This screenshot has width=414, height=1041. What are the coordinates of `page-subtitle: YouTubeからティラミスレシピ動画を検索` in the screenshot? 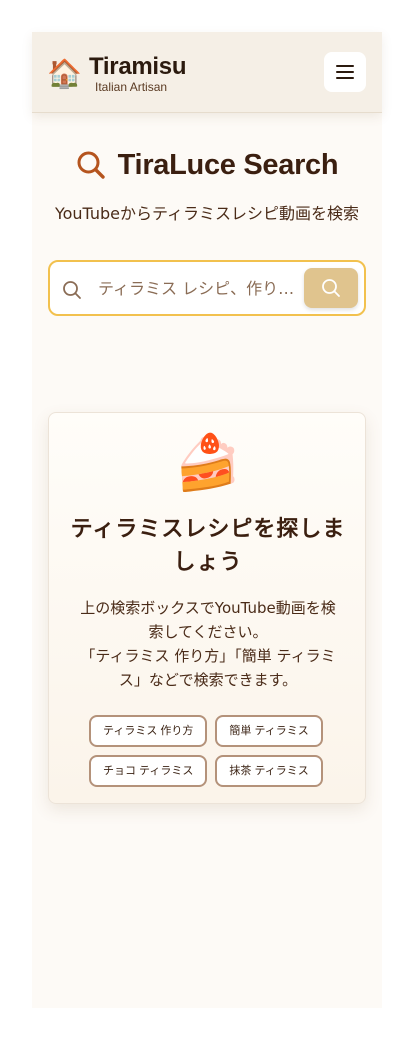 It's located at (207, 213).